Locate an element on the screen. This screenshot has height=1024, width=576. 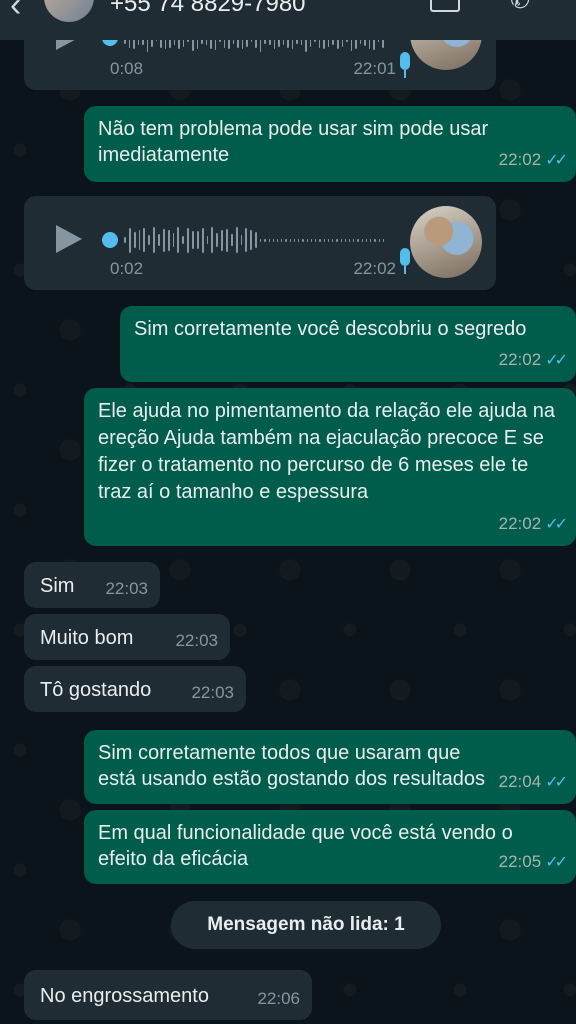
audio-progress-handle is located at coordinates (110, 240).